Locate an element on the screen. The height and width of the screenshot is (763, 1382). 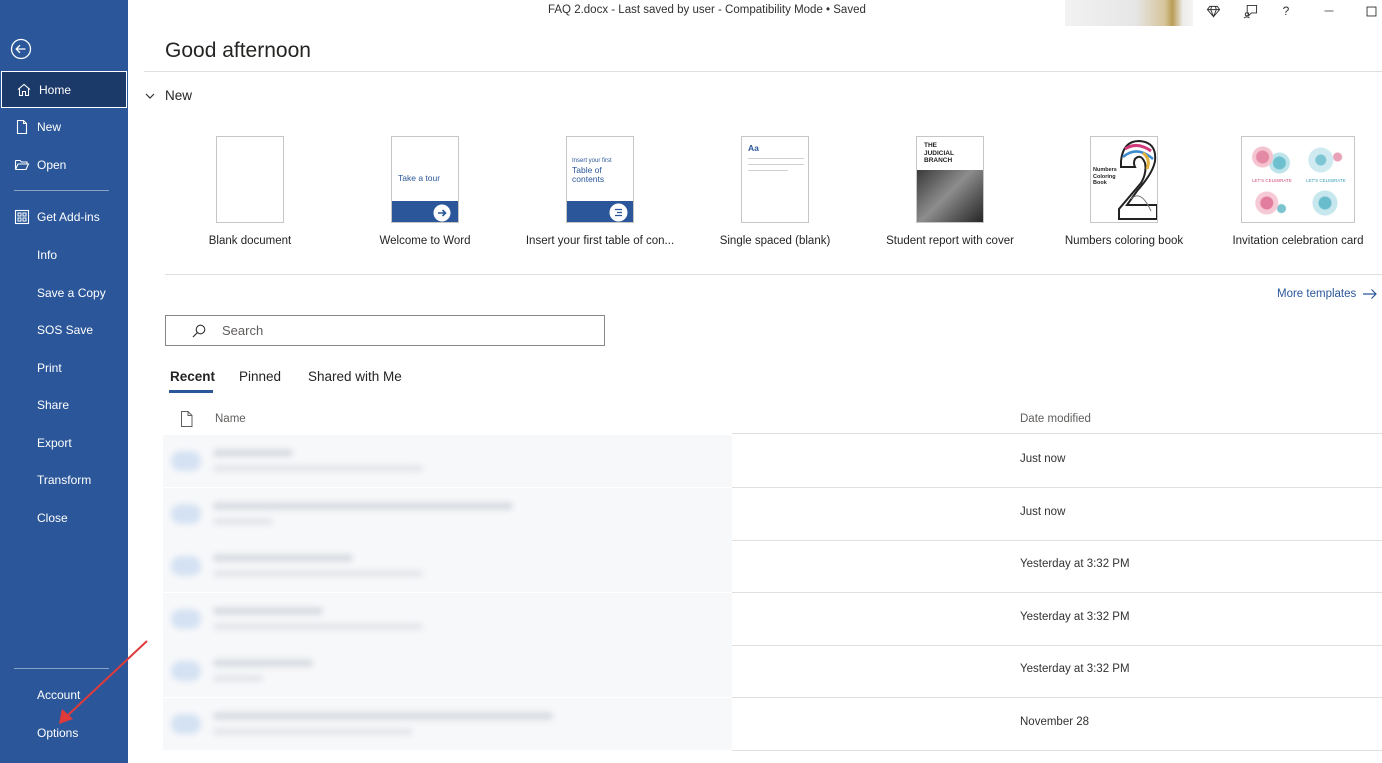
sidebar-item-get-add-ins: Get Add-ins is located at coordinates (64, 217).